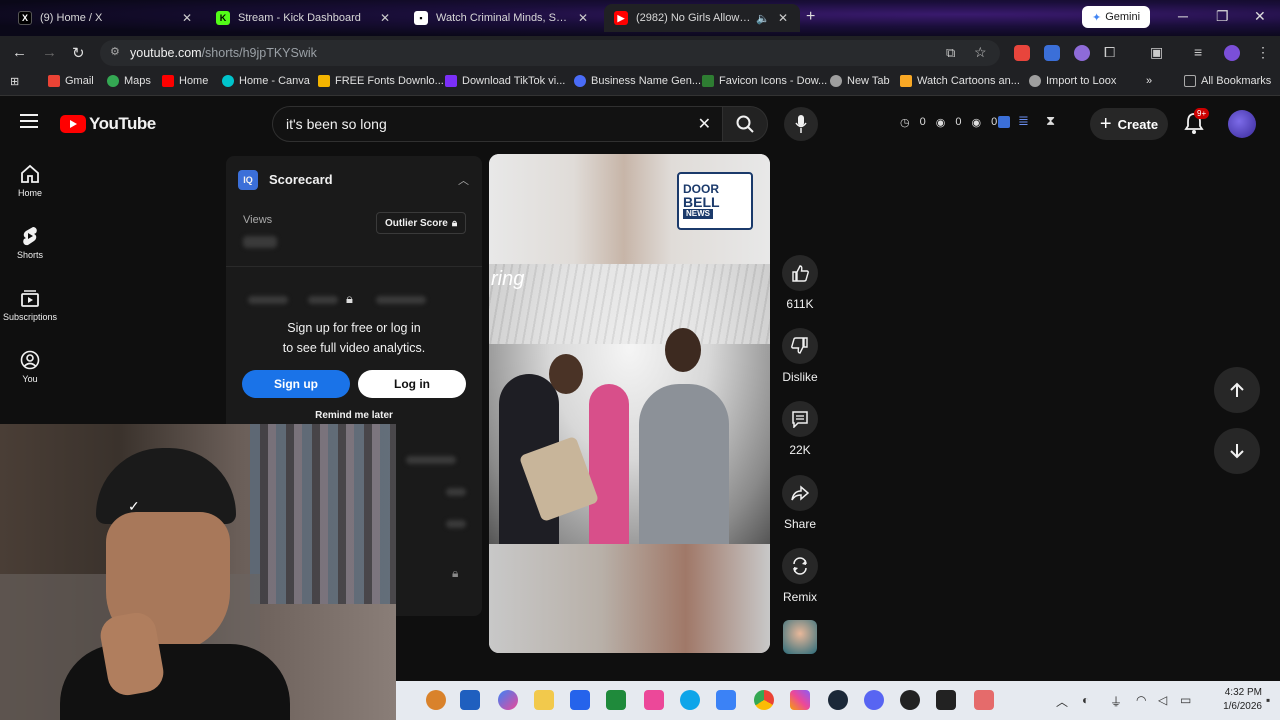 The height and width of the screenshot is (720, 1280). I want to click on tab-kick-dashboard: K Stream - Kick Dashboard ✕, so click(304, 18).